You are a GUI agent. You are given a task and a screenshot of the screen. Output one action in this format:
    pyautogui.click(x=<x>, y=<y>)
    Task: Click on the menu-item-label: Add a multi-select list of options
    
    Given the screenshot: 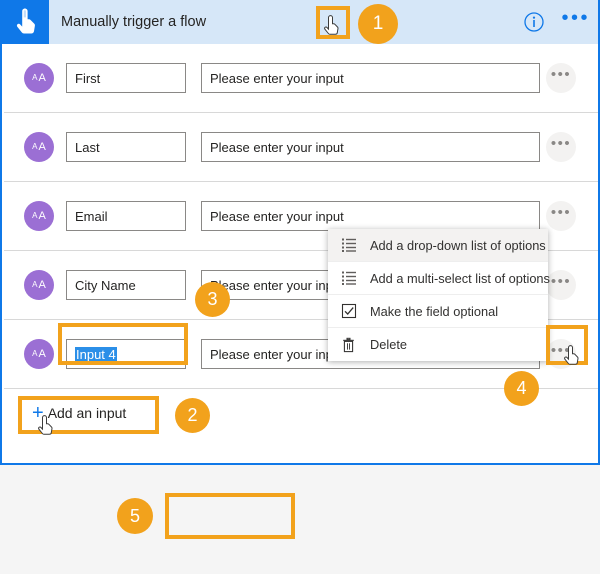 What is the action you would take?
    pyautogui.click(x=460, y=278)
    